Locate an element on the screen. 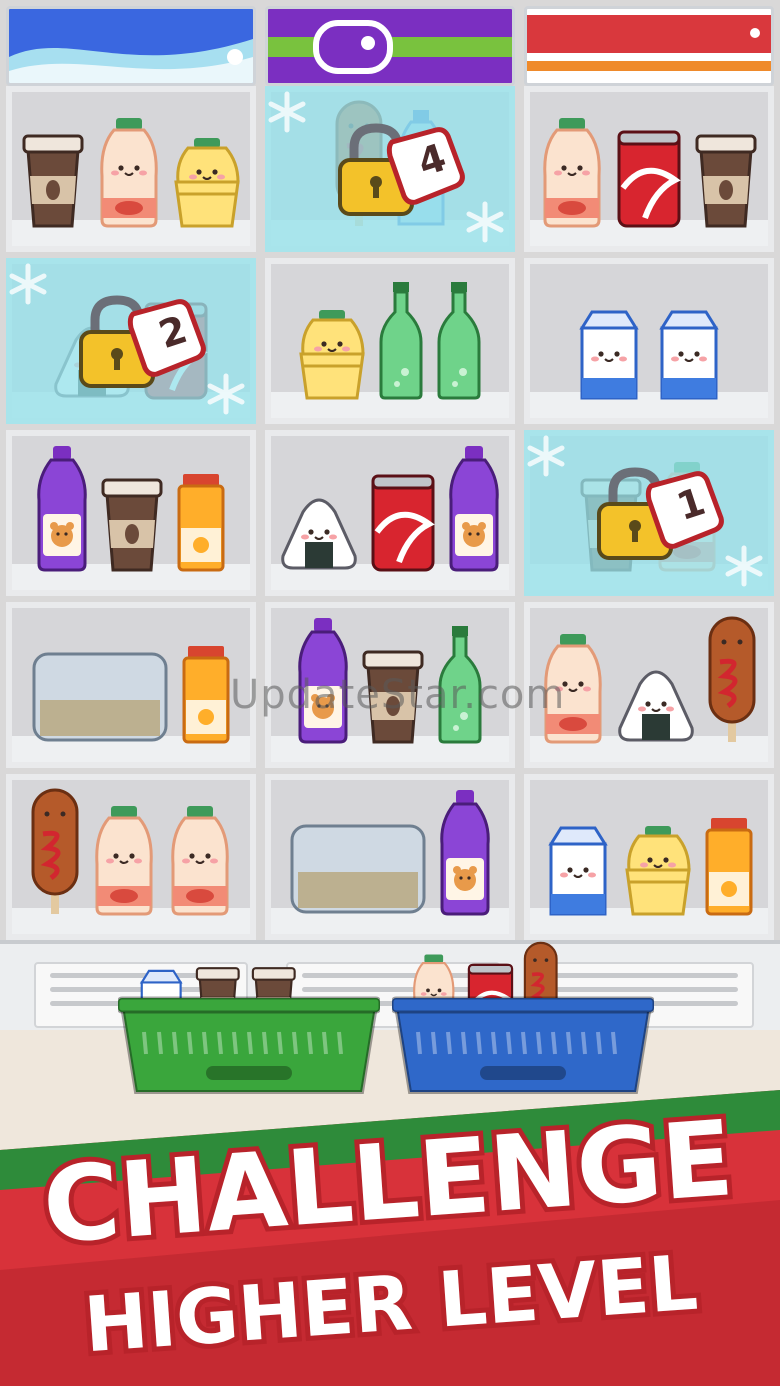 The height and width of the screenshot is (1386, 780). shelf-back is located at coordinates (649, 328).